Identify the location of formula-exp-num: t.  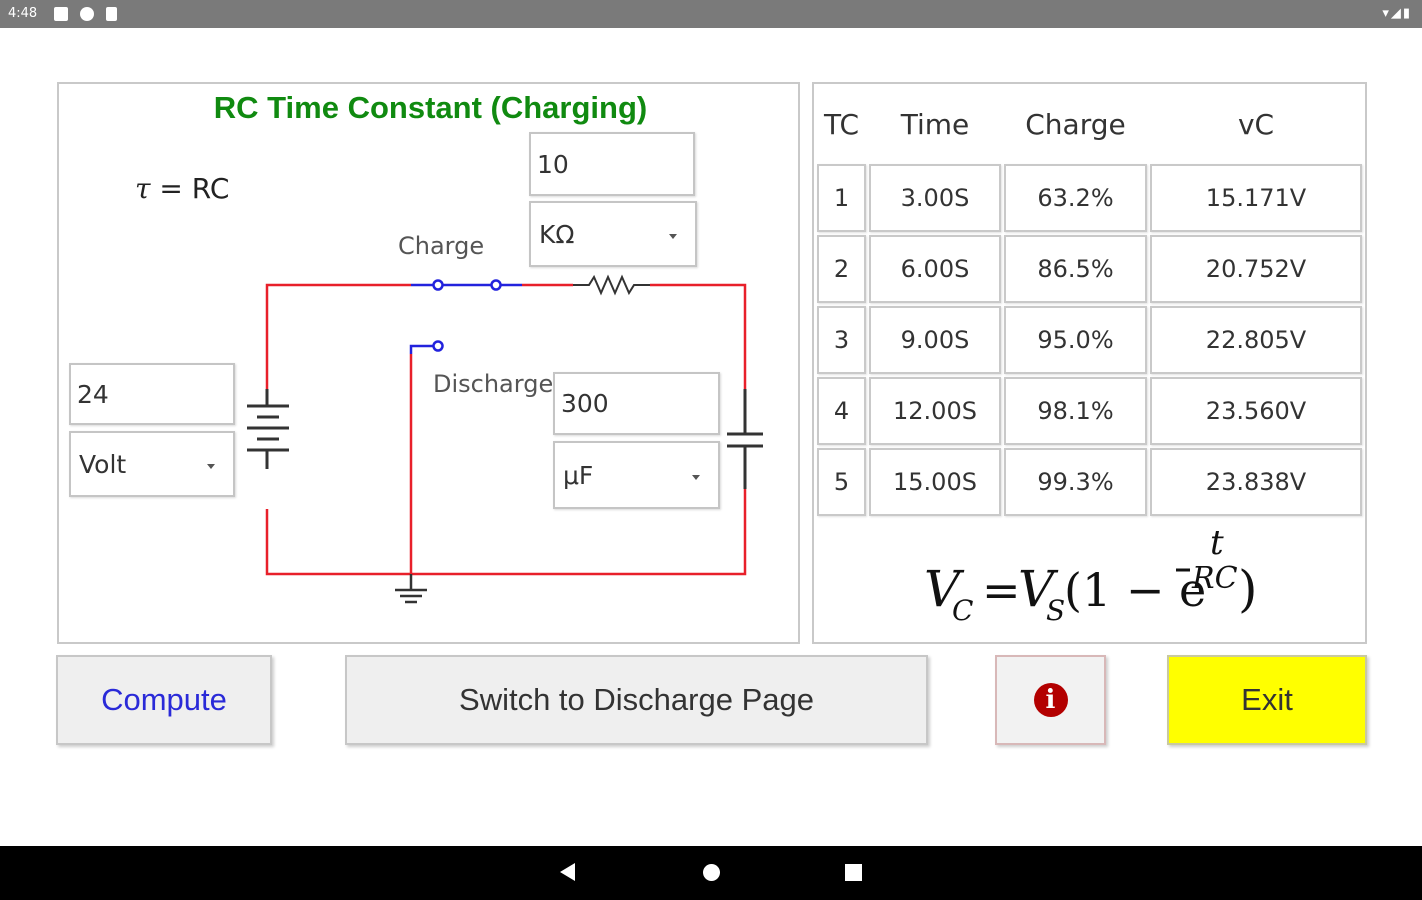
(1217, 543).